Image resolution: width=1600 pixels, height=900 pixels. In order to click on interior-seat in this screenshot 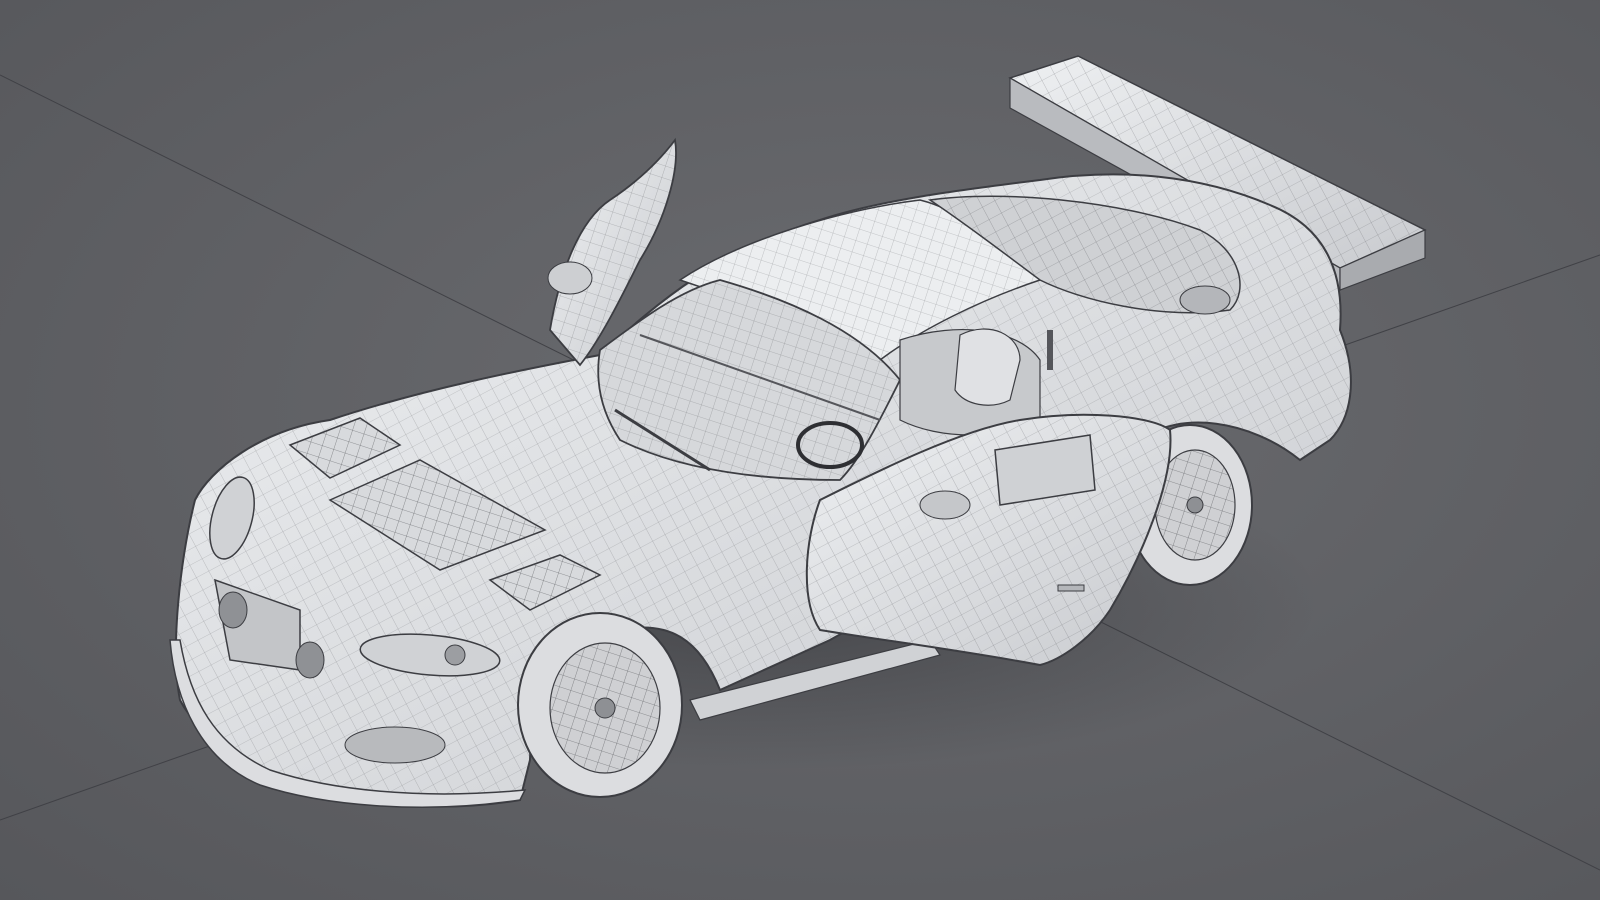, I will do `click(987, 367)`.